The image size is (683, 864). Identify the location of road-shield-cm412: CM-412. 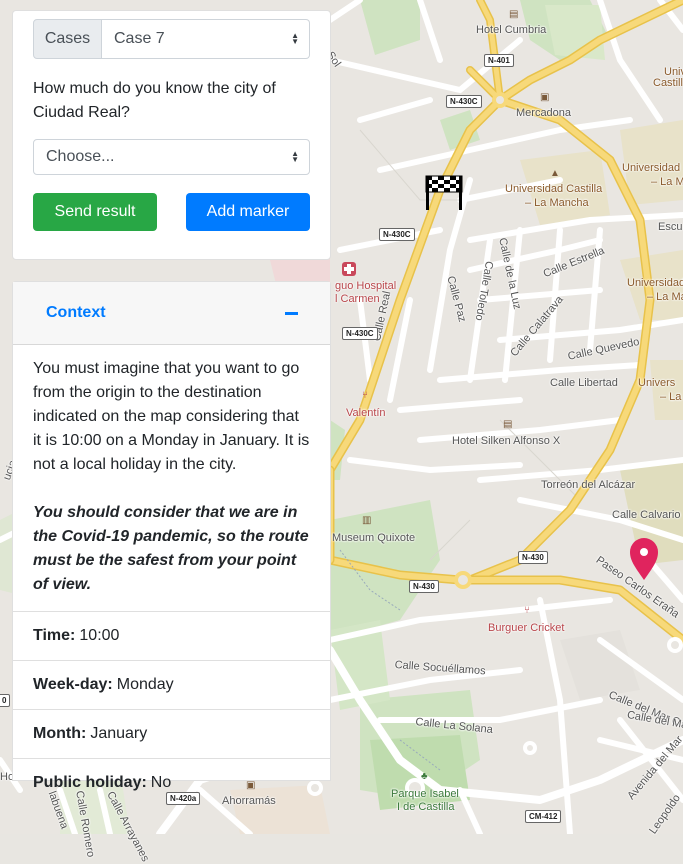
(543, 816).